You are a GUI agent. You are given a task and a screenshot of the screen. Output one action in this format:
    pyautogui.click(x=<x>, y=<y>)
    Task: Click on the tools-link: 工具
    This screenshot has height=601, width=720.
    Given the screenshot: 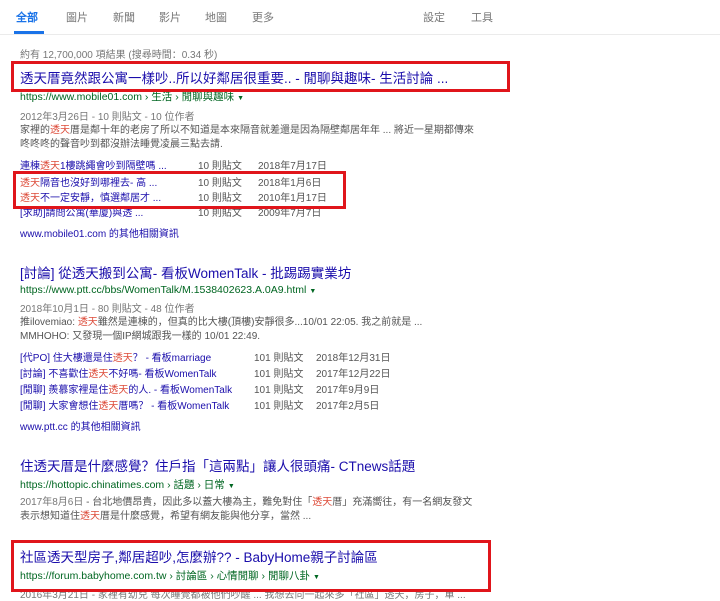 What is the action you would take?
    pyautogui.click(x=482, y=17)
    